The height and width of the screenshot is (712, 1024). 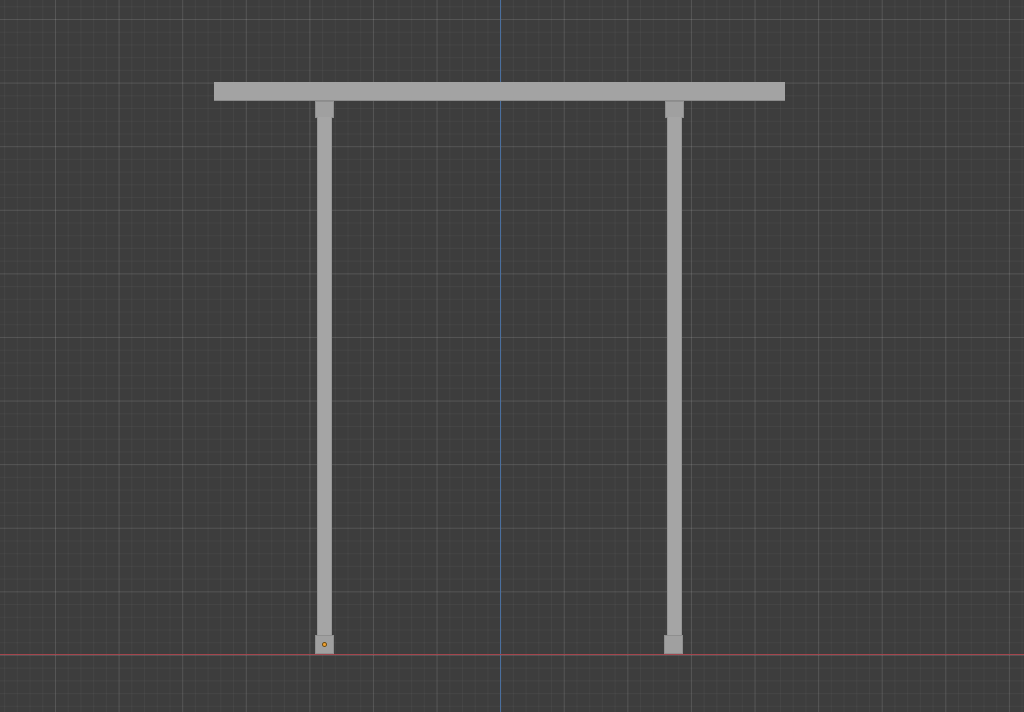 I want to click on right-post, so click(x=674, y=376).